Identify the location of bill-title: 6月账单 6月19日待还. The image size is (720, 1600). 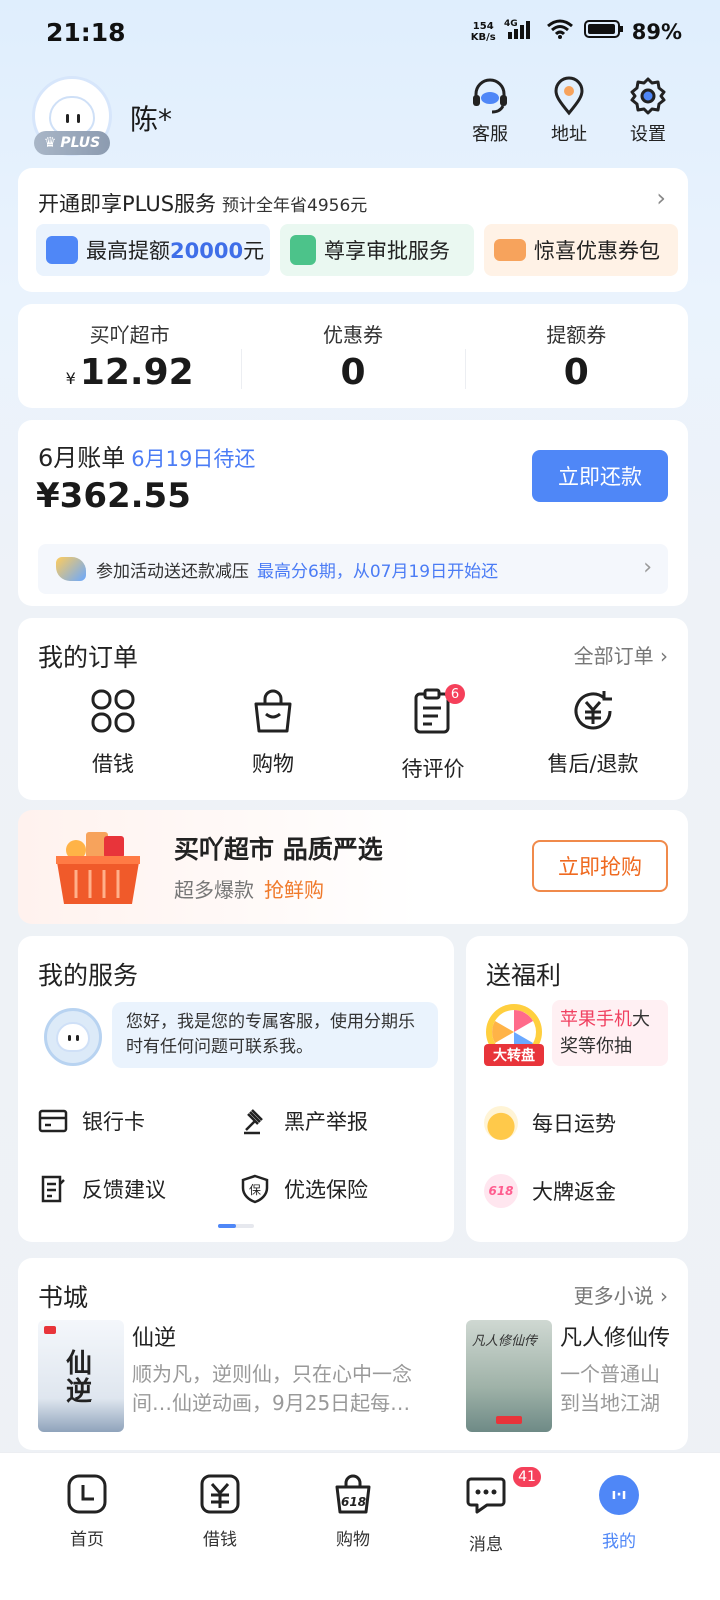
(147, 458).